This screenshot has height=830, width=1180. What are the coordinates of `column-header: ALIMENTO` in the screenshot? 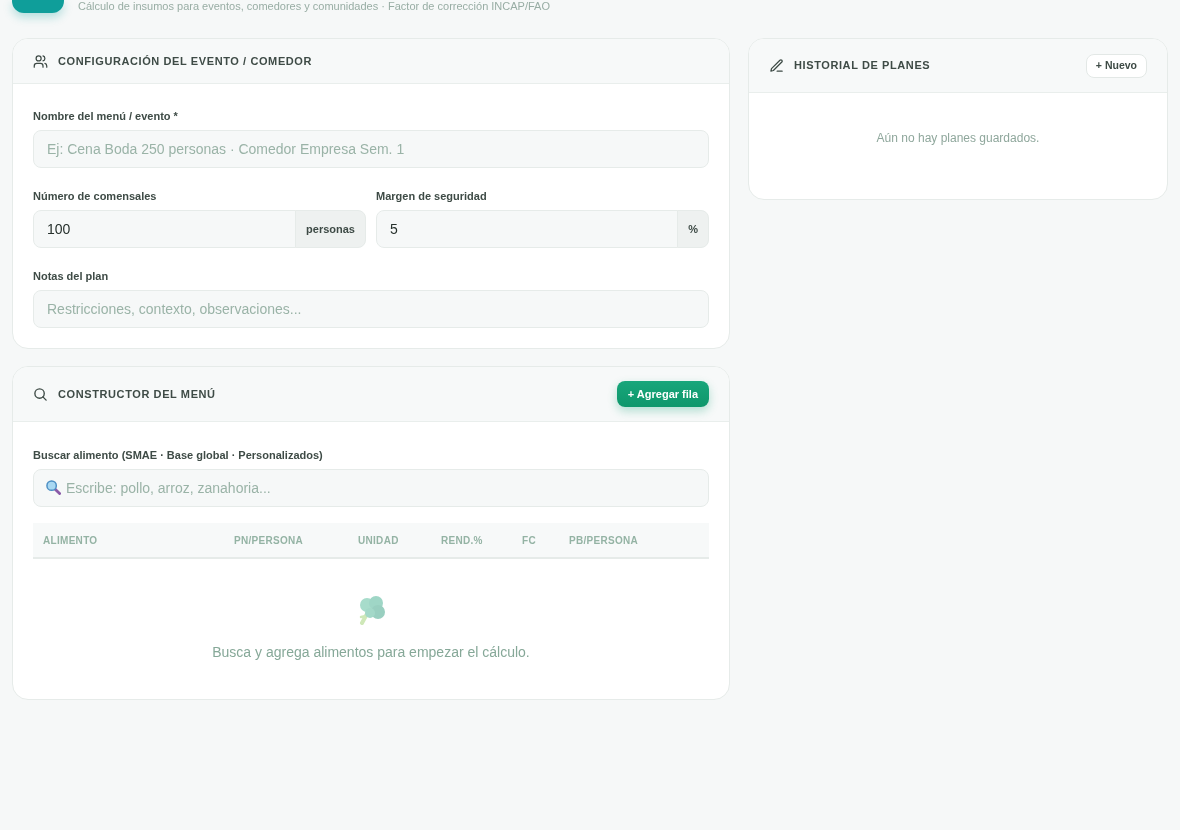 It's located at (128, 540).